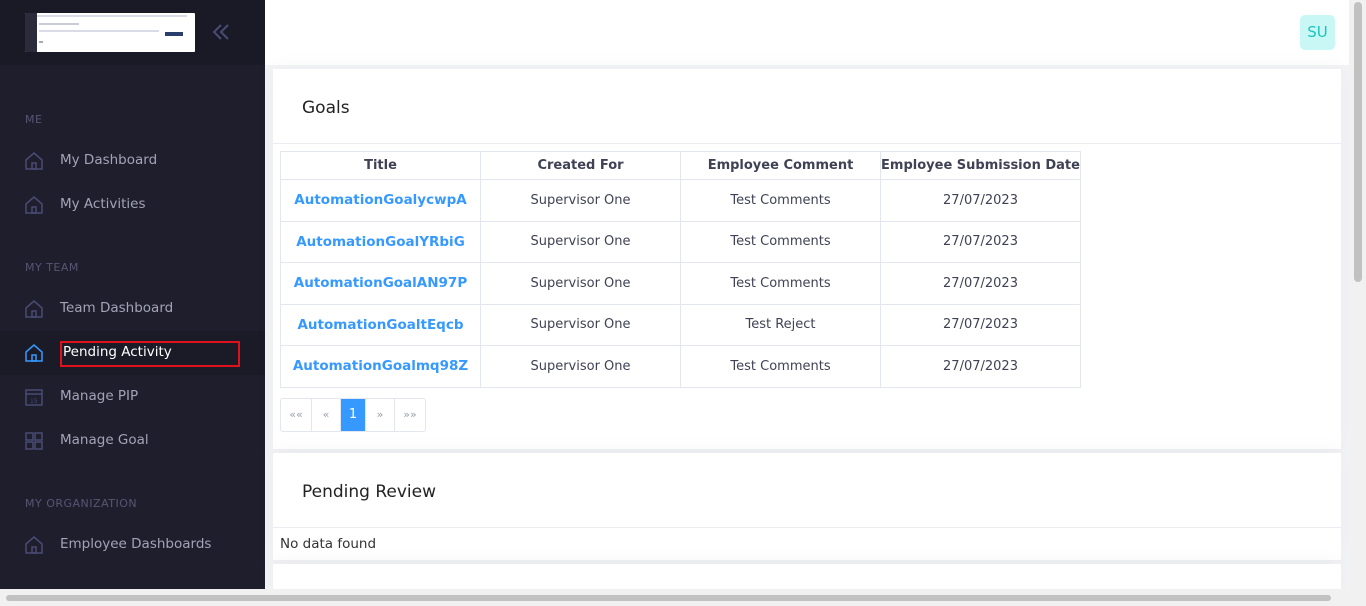  Describe the element at coordinates (296, 415) in the screenshot. I see `first-page-button: ««` at that location.